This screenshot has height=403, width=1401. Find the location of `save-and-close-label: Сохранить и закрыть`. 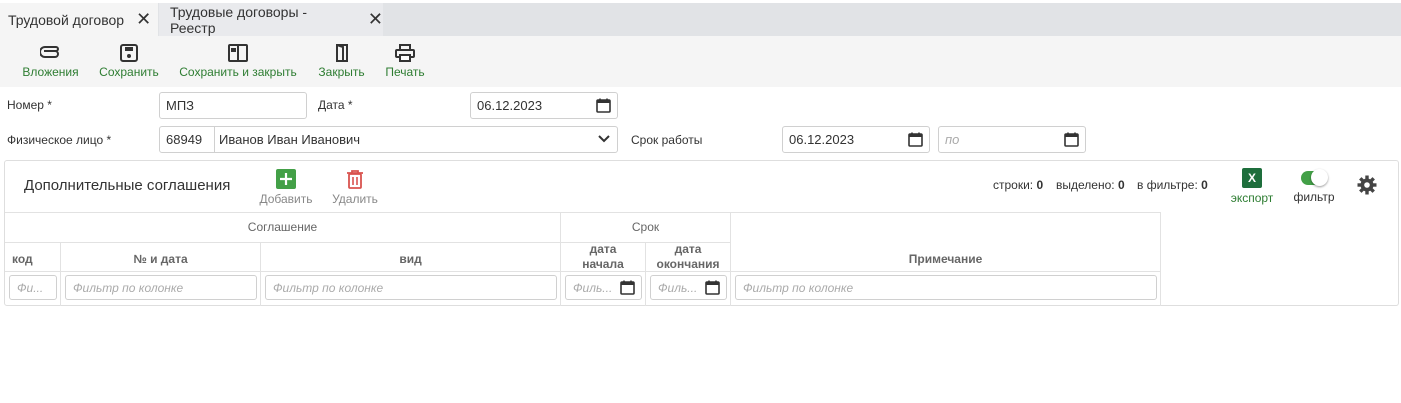

save-and-close-label: Сохранить и закрыть is located at coordinates (238, 72).